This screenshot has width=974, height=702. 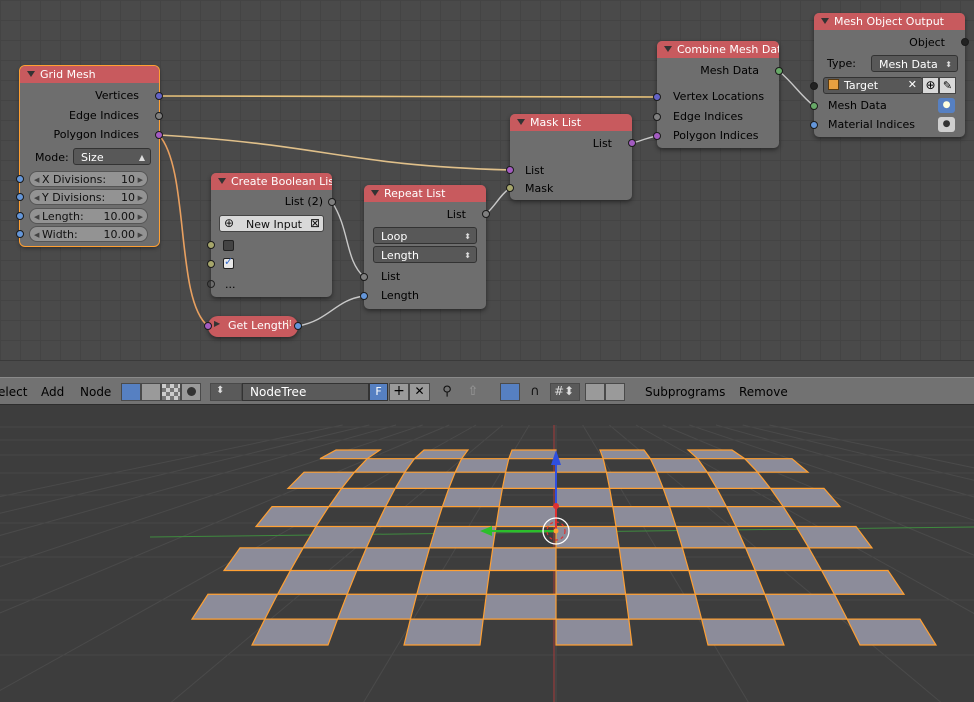 I want to click on compositing-tree-icon, so click(x=151, y=392).